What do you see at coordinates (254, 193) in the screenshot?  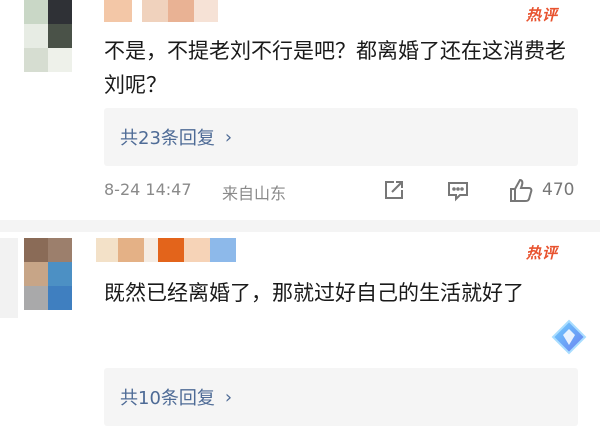 I see `location: 来自山东` at bounding box center [254, 193].